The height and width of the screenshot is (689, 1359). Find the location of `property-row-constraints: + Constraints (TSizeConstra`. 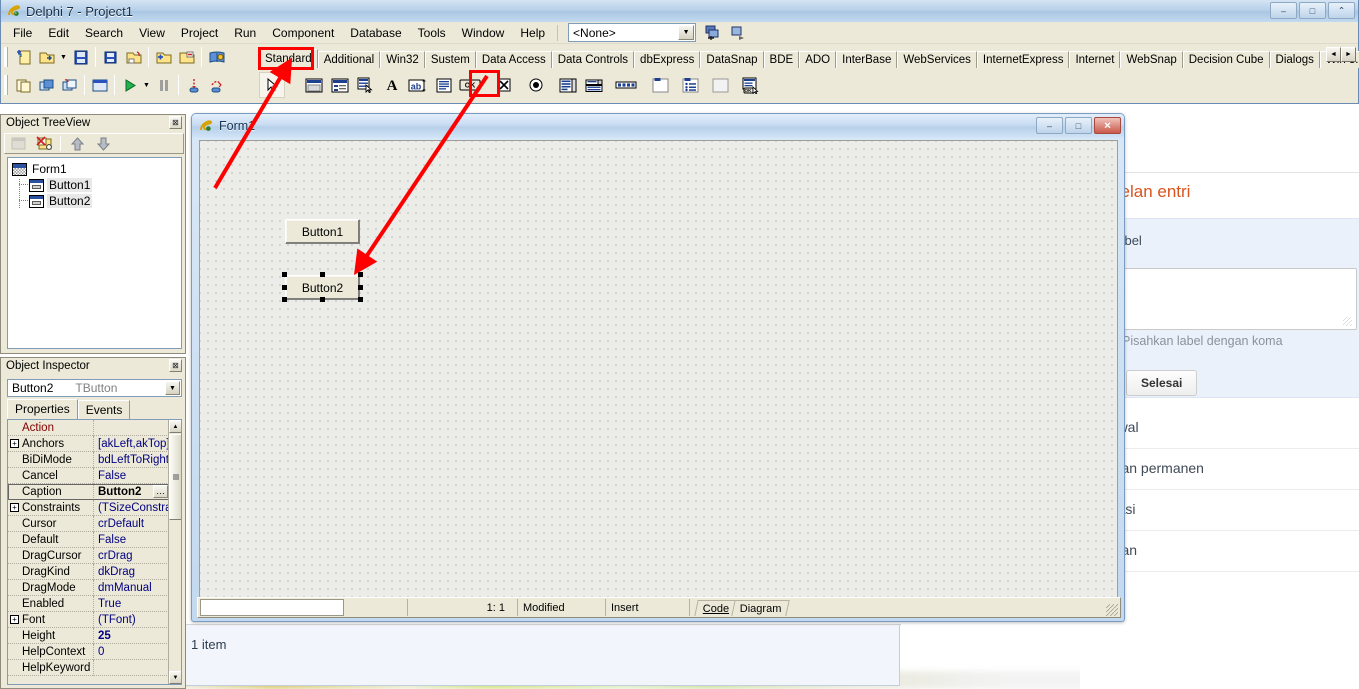

property-row-constraints: + Constraints (TSizeConstra is located at coordinates (94, 507).